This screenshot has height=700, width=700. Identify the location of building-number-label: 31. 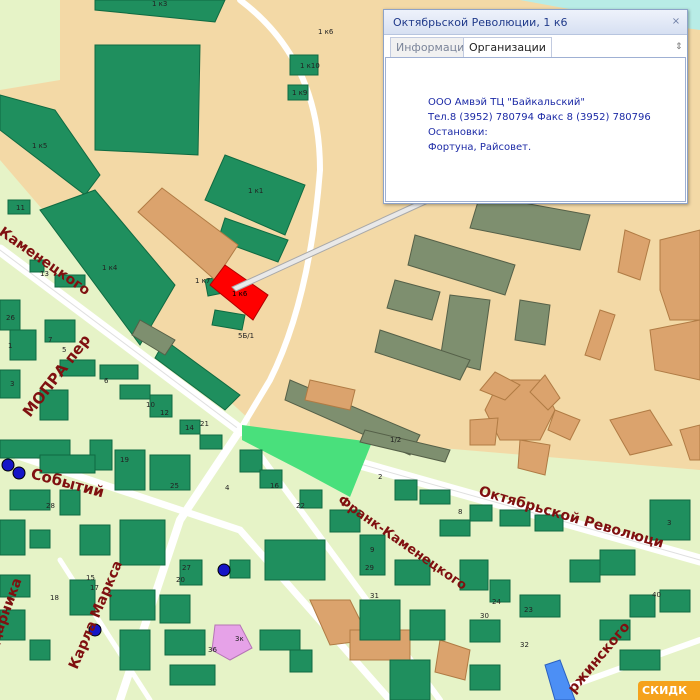
(374, 596).